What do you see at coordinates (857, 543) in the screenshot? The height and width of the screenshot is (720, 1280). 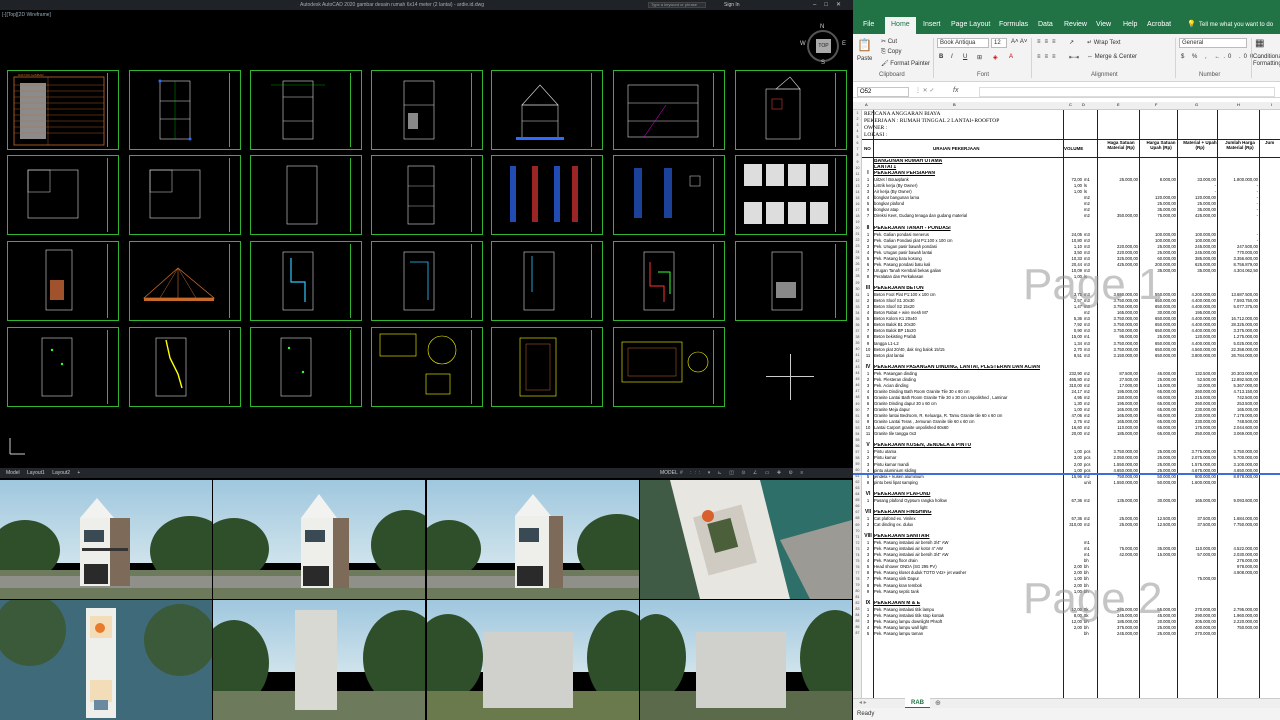 I see `row-header: 72` at bounding box center [857, 543].